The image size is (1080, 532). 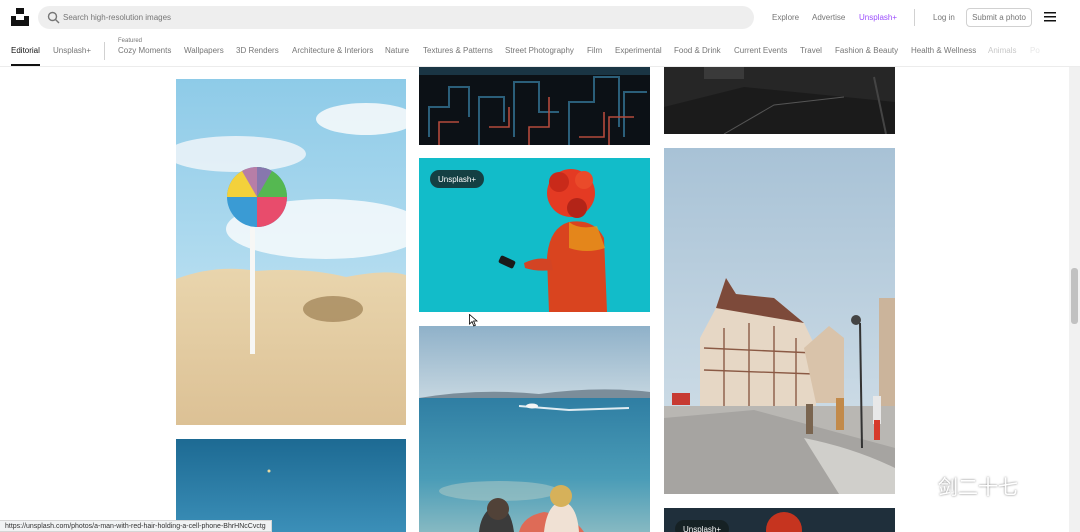 I want to click on tab-animals: Animals, so click(x=1002, y=50).